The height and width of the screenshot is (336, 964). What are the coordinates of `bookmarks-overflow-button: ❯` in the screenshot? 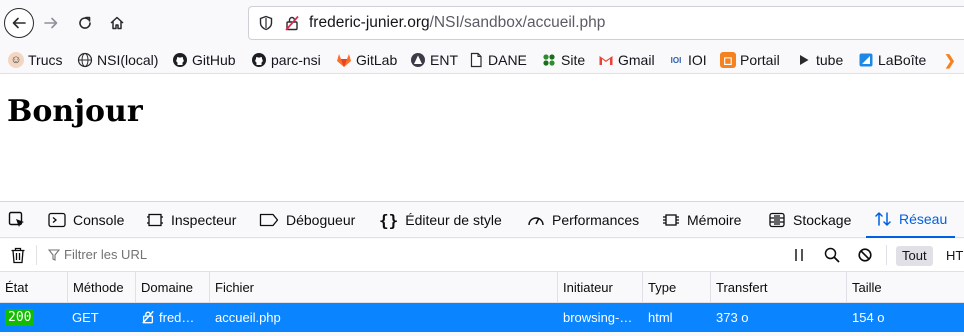 It's located at (950, 60).